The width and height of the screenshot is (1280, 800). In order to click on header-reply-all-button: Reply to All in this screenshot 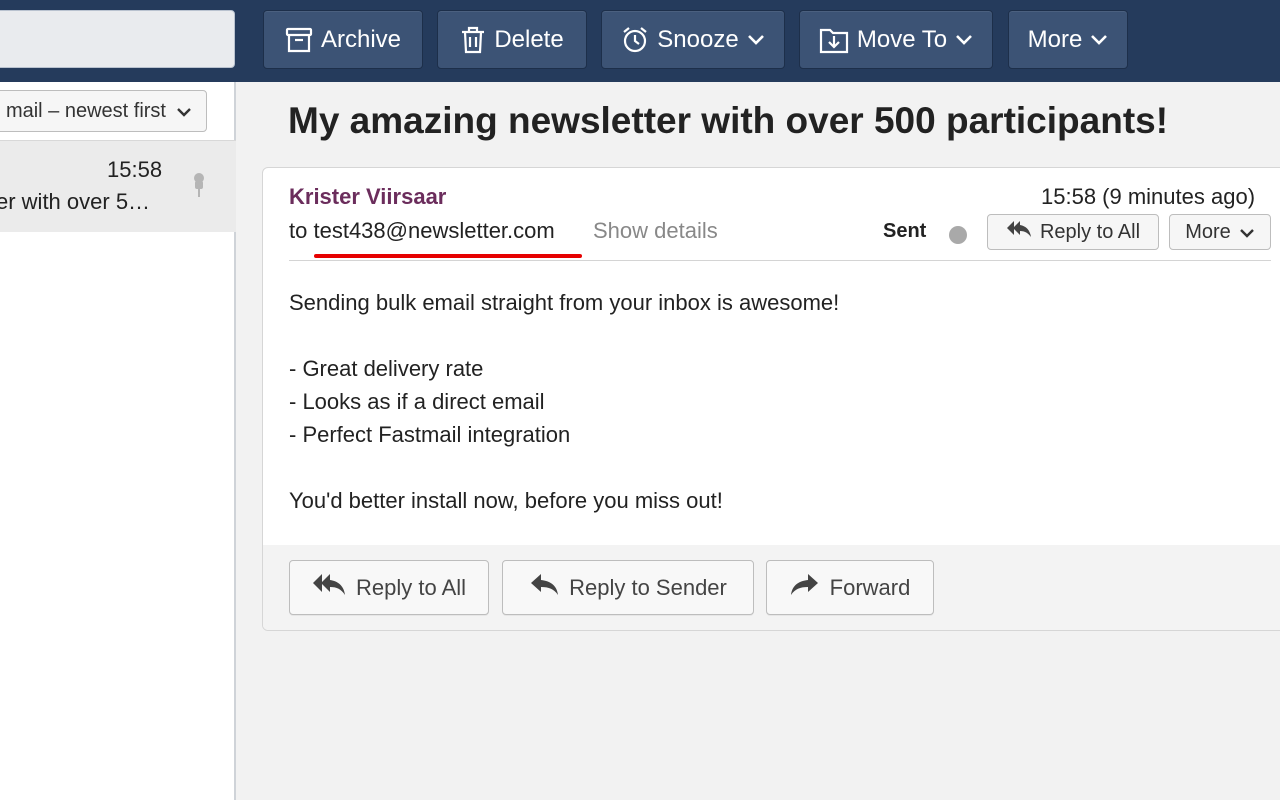, I will do `click(1073, 232)`.